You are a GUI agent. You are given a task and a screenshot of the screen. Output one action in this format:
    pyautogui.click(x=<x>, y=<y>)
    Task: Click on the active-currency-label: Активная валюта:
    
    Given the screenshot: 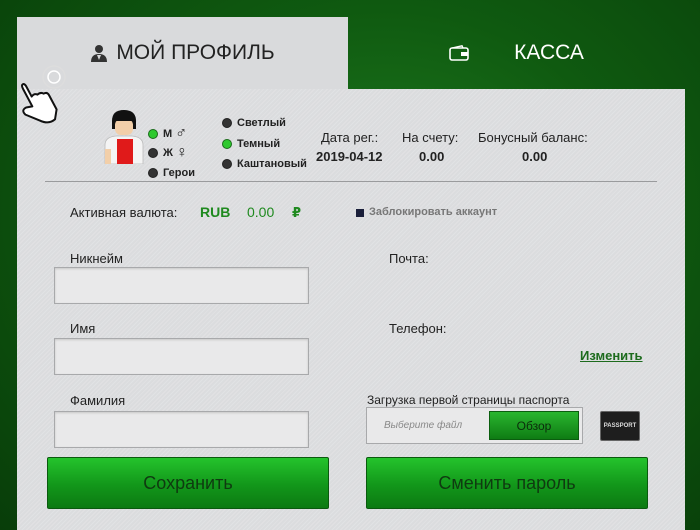 What is the action you would take?
    pyautogui.click(x=124, y=212)
    